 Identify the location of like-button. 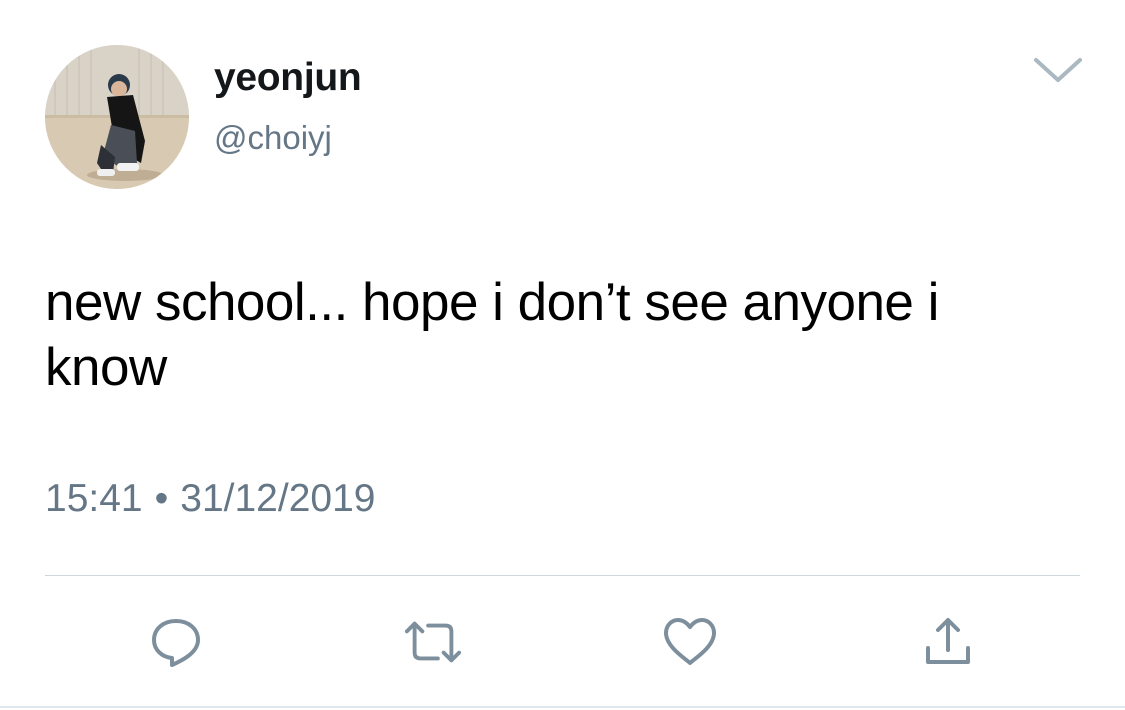
(690, 642).